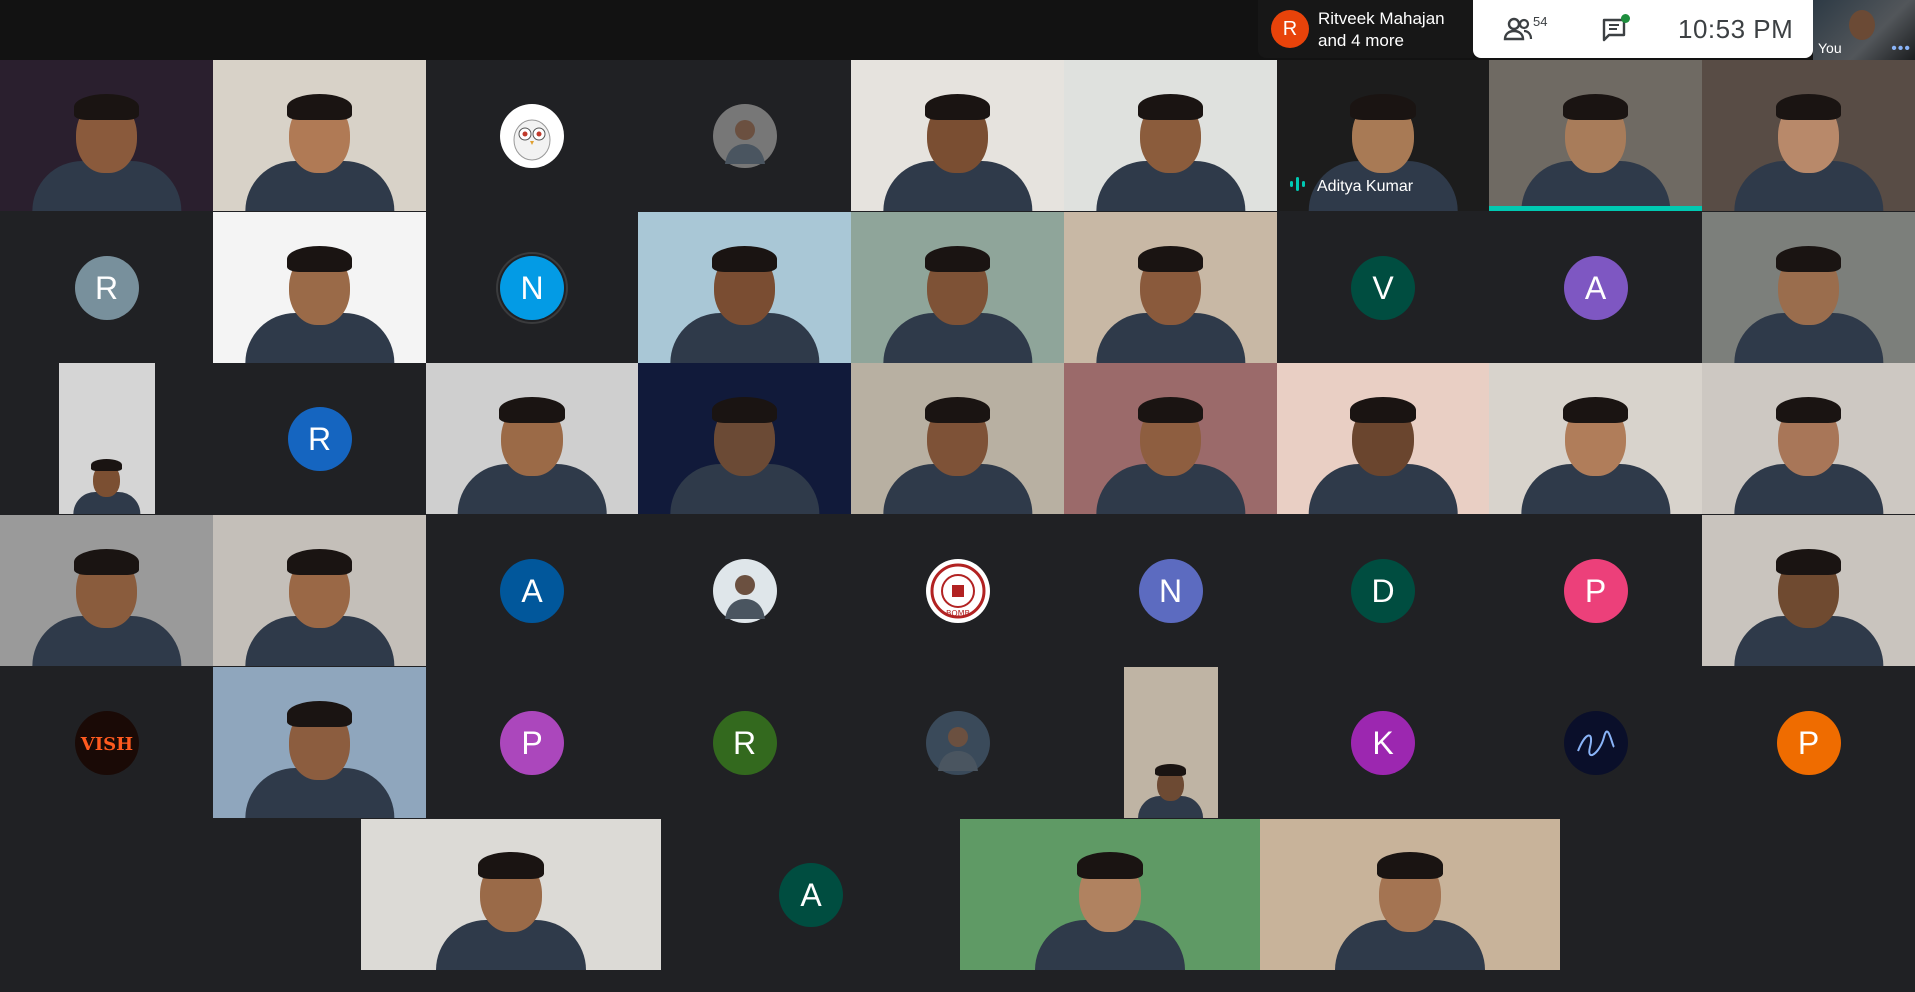 This screenshot has width=1915, height=992. I want to click on chat-button, so click(1616, 29).